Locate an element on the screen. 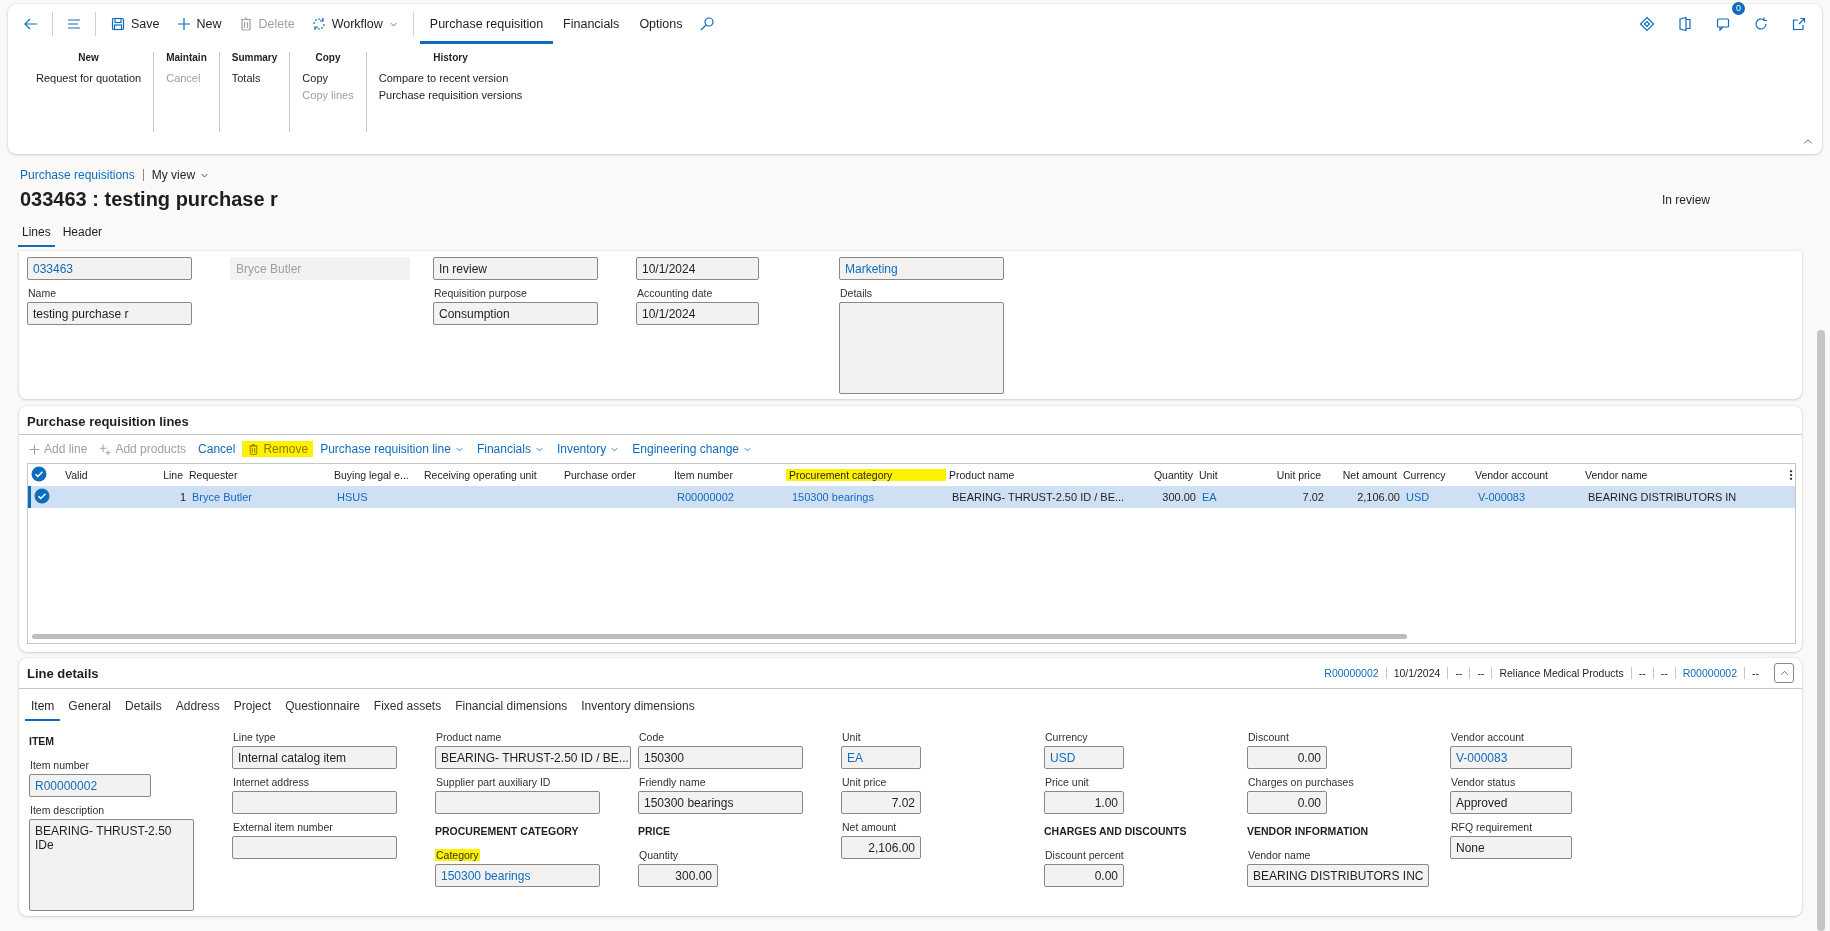 Image resolution: width=1830 pixels, height=931 pixels. ribbon-tab: Options is located at coordinates (661, 24).